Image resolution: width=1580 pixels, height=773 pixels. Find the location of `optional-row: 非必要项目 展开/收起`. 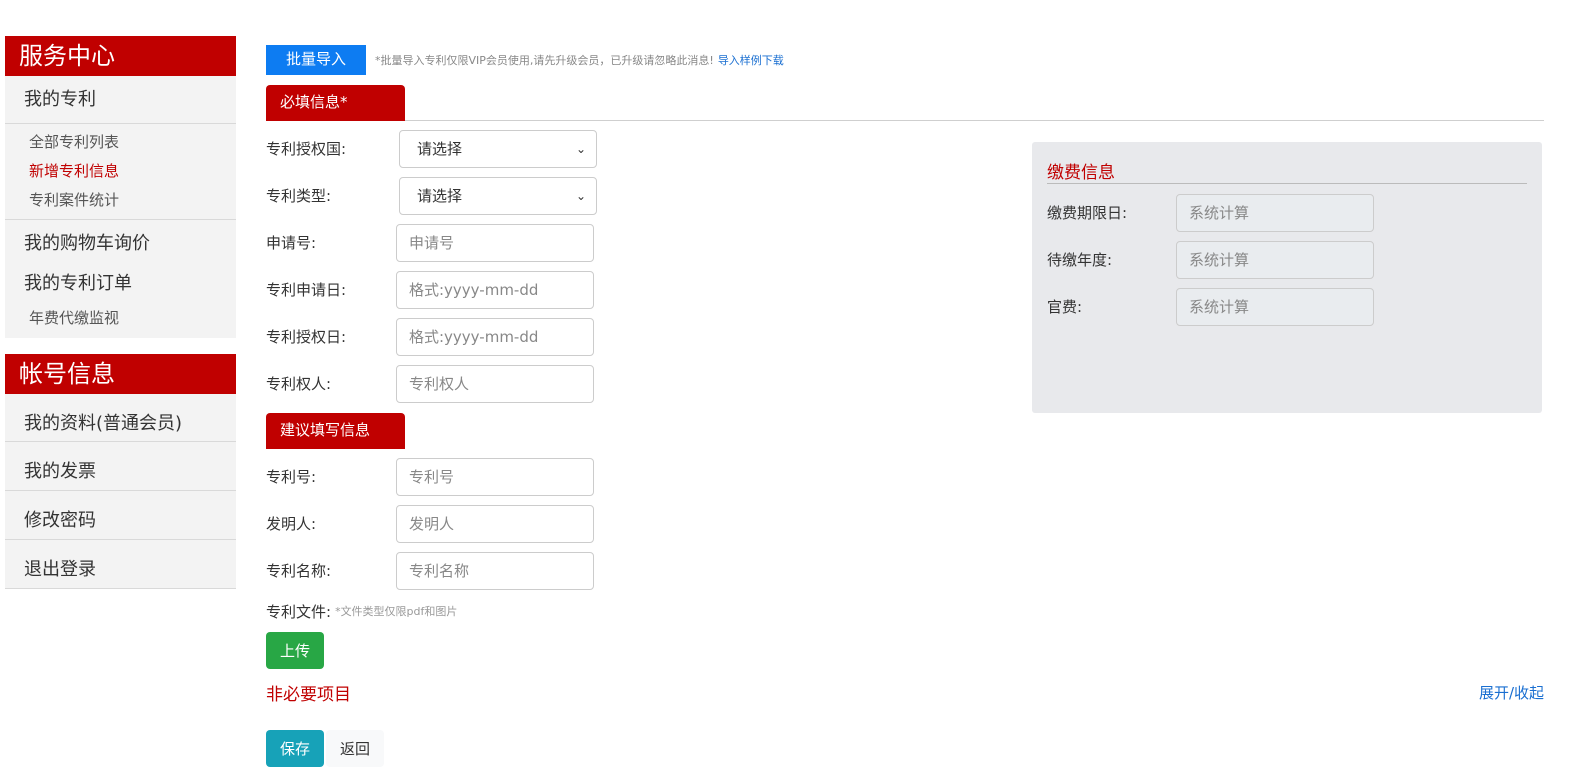

optional-row: 非必要项目 展开/收起 is located at coordinates (905, 693).